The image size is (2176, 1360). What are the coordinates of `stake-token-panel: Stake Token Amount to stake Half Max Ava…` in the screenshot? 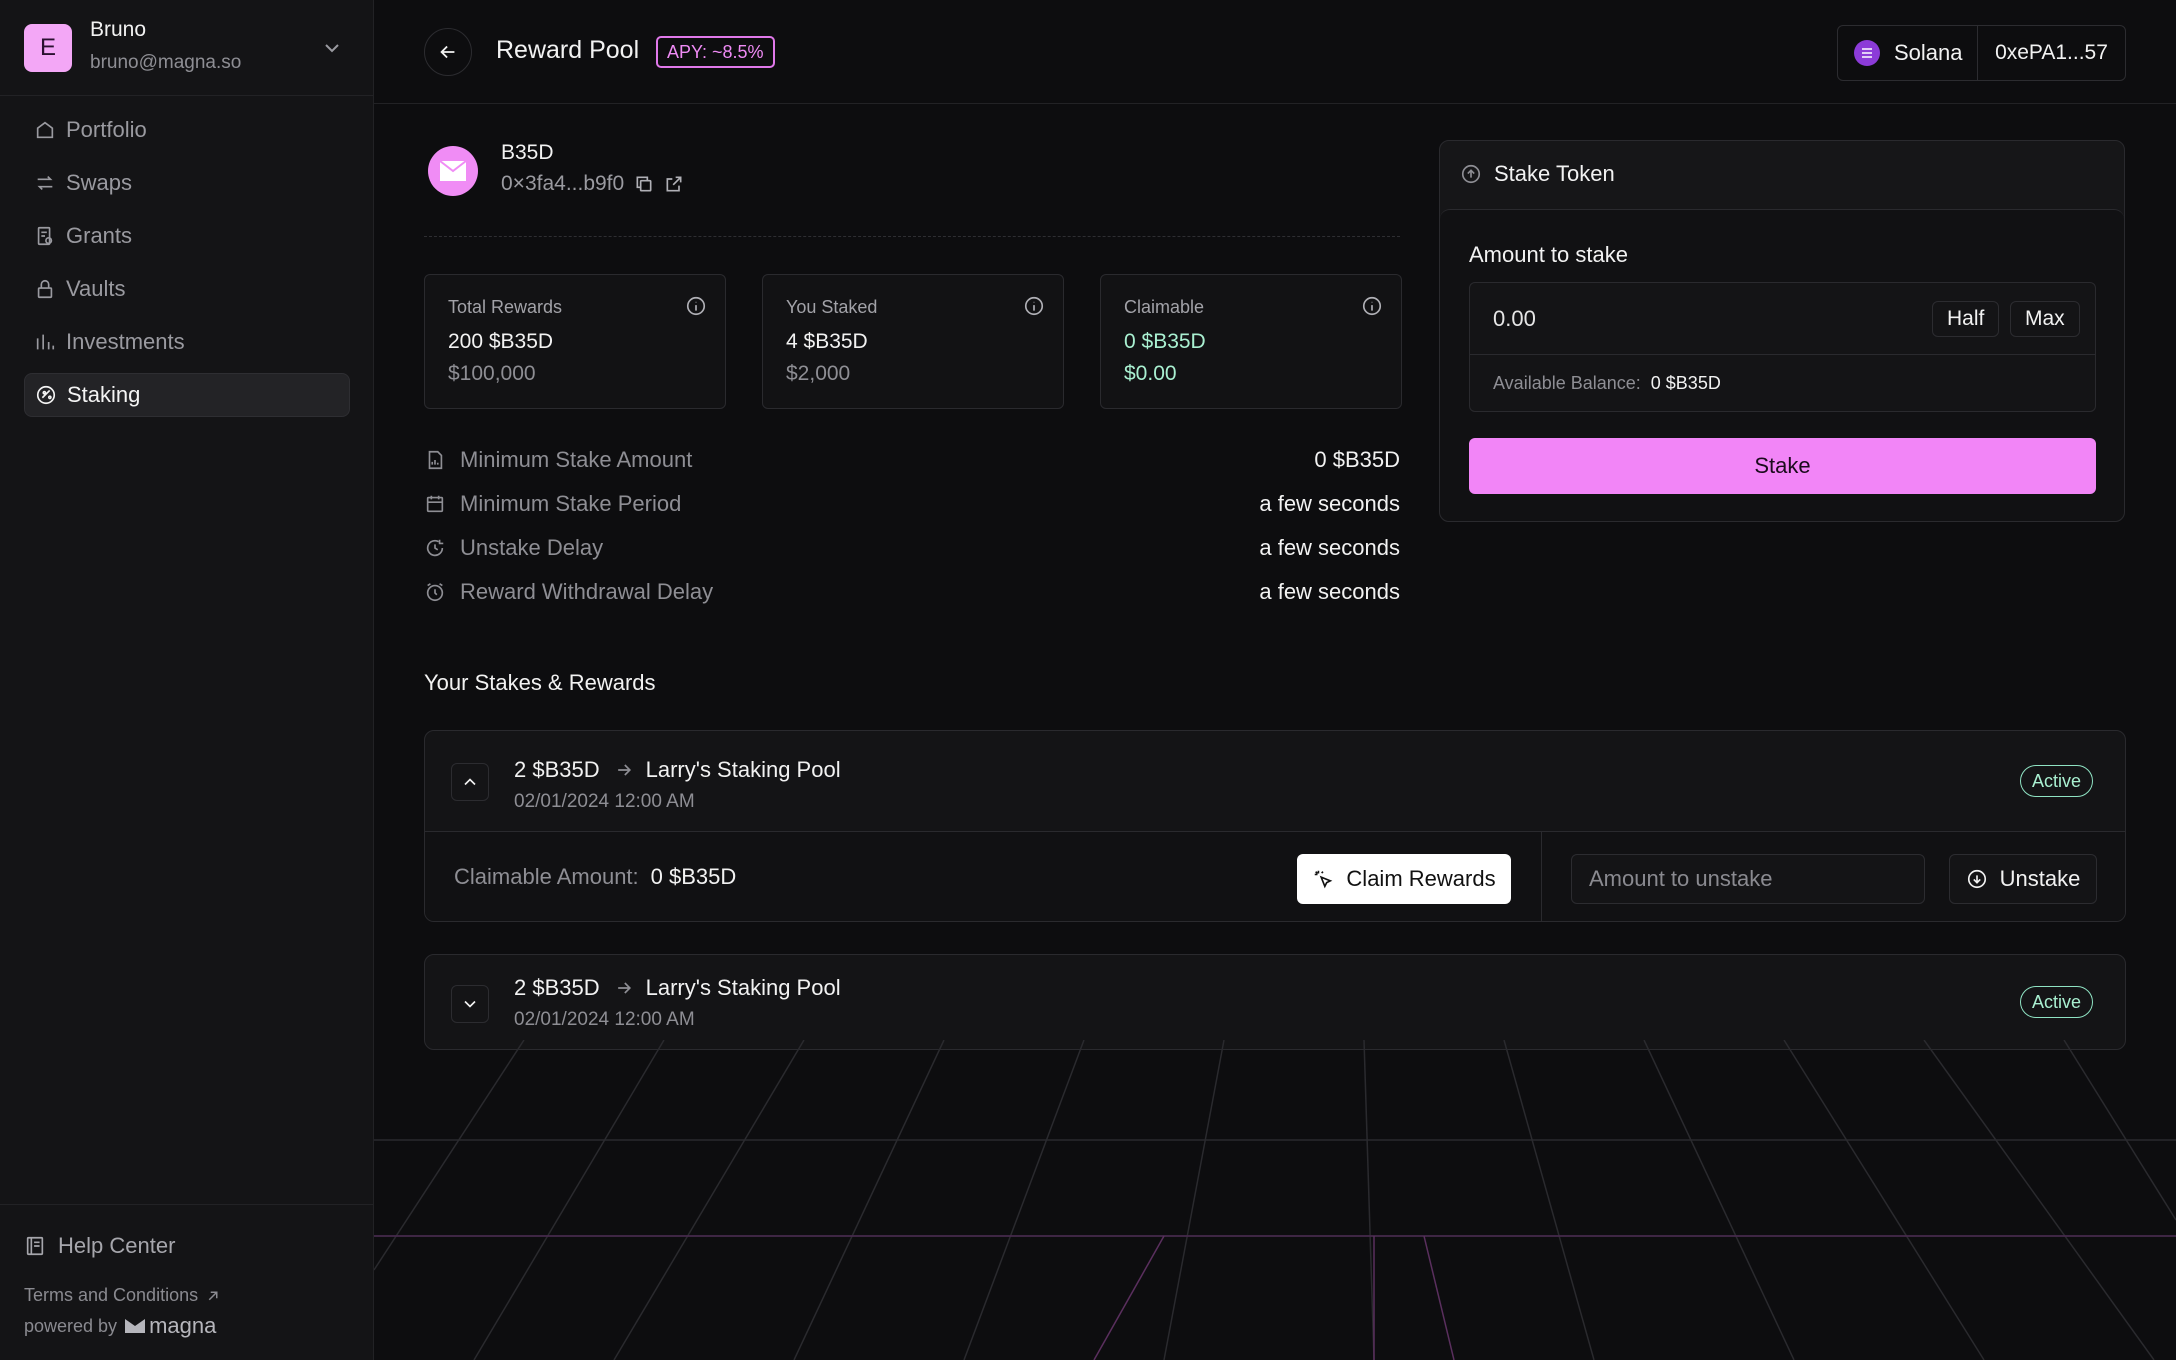 It's located at (1782, 331).